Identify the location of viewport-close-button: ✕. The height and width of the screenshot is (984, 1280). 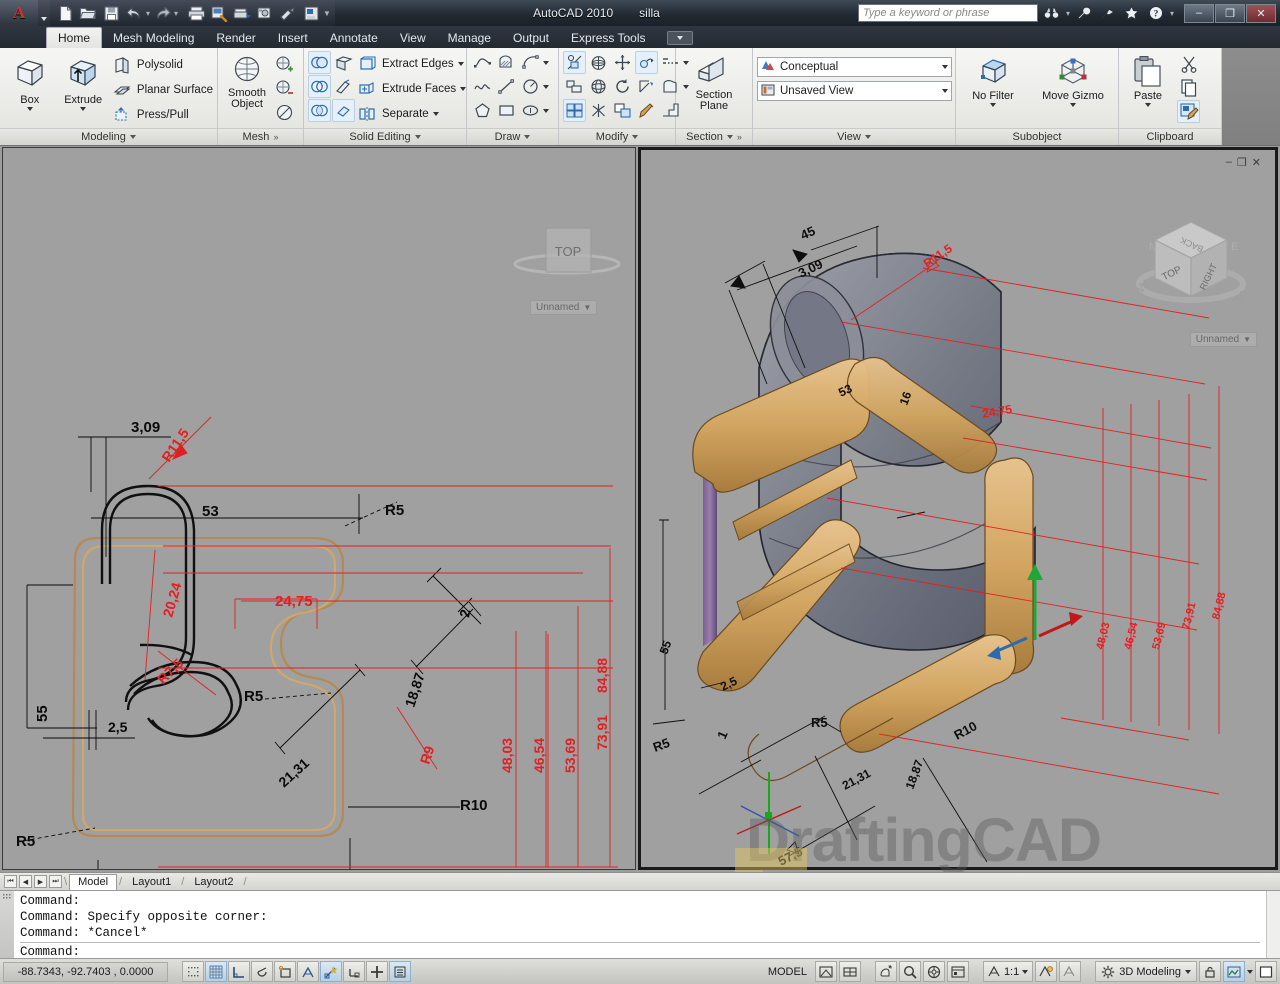
(1256, 162).